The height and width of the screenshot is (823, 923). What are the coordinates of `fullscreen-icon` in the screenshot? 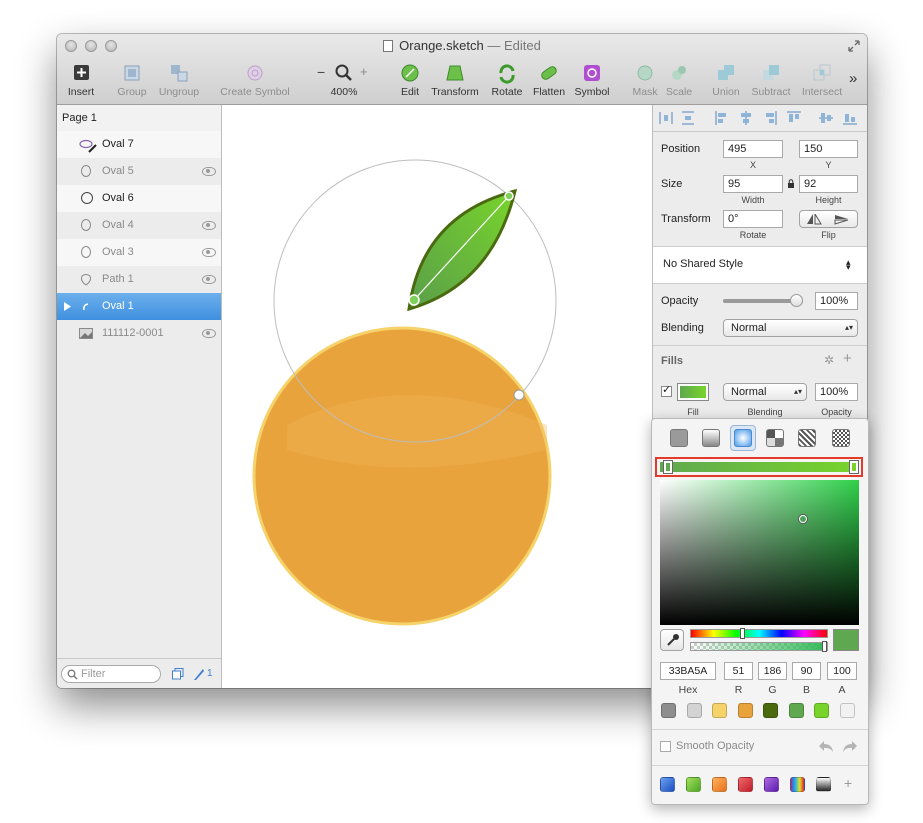 It's located at (854, 46).